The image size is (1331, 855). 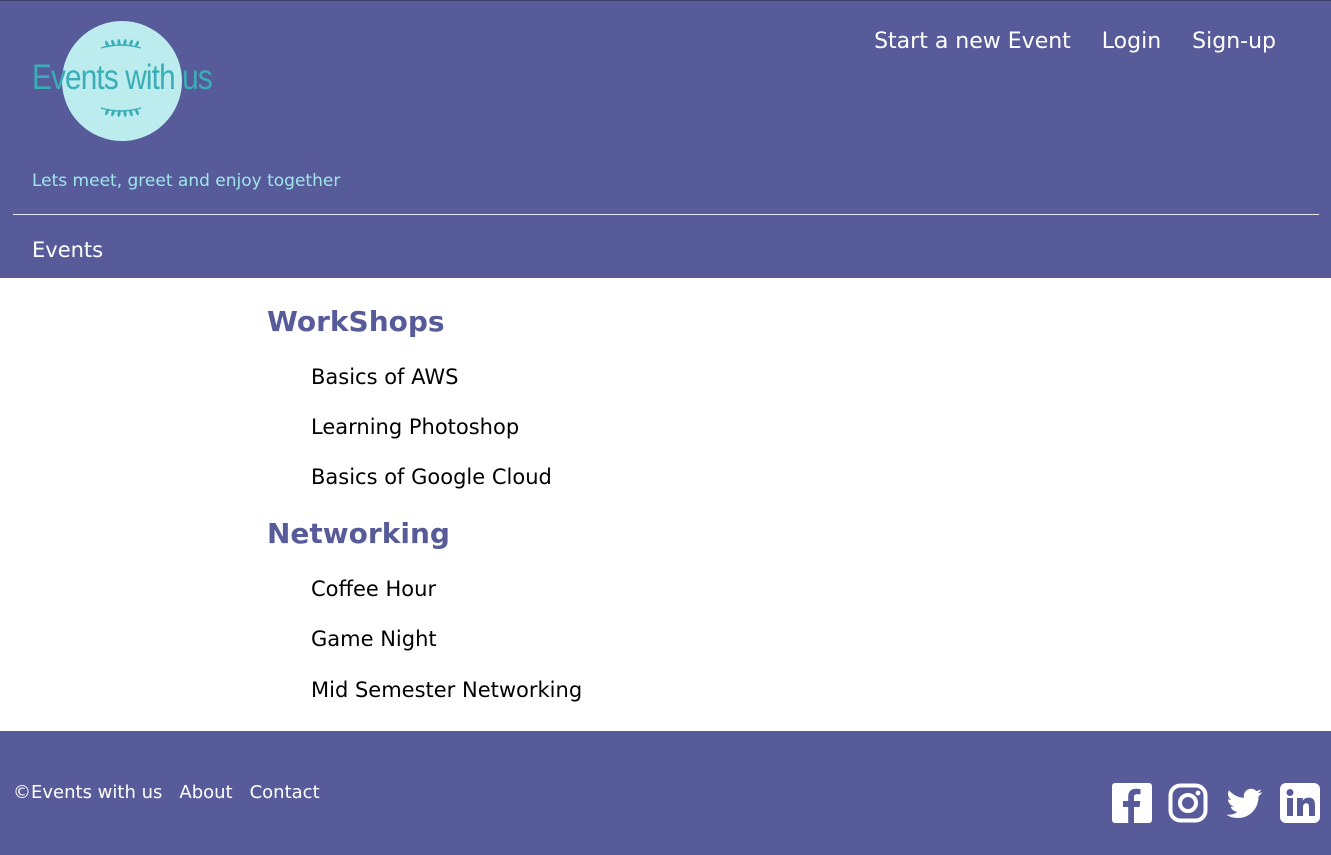 I want to click on laurel-bottom-icon, so click(x=121, y=112).